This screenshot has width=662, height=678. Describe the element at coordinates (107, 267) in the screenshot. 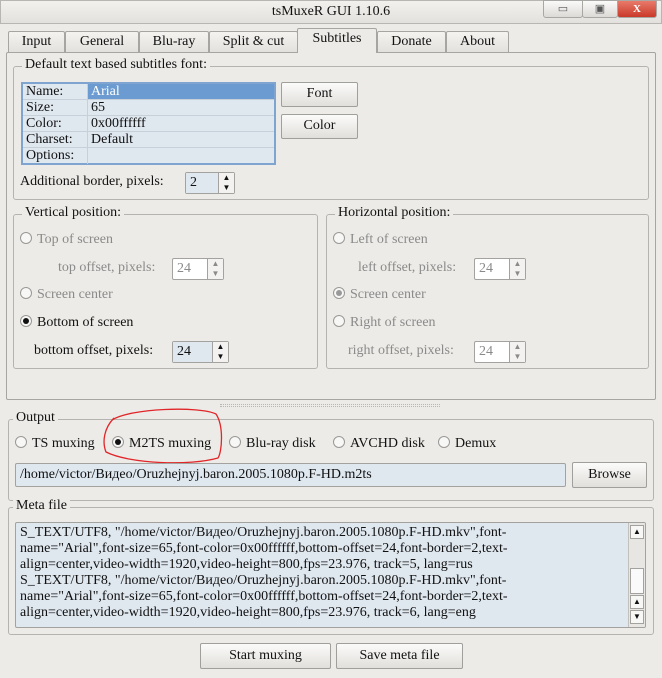

I see `top-offset-label: top offset, pixels:` at that location.